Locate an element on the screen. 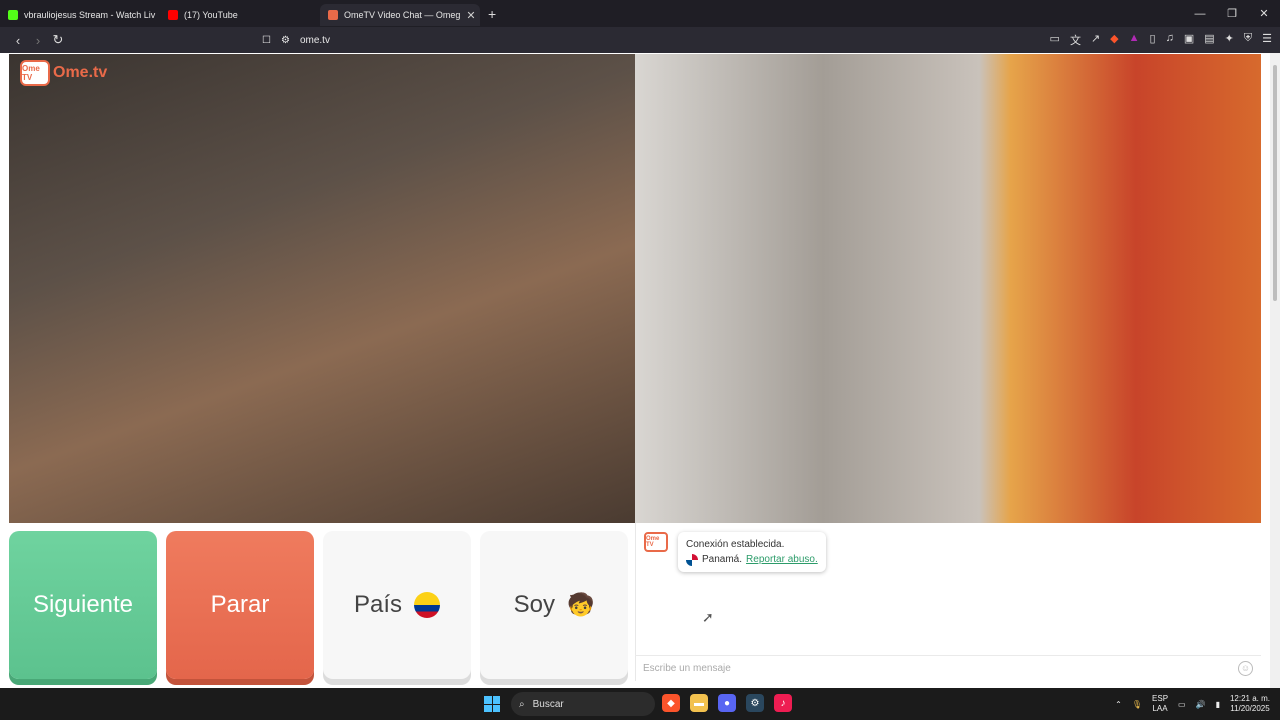 The height and width of the screenshot is (720, 1280). sidebar-icon: ▯ is located at coordinates (1153, 40).